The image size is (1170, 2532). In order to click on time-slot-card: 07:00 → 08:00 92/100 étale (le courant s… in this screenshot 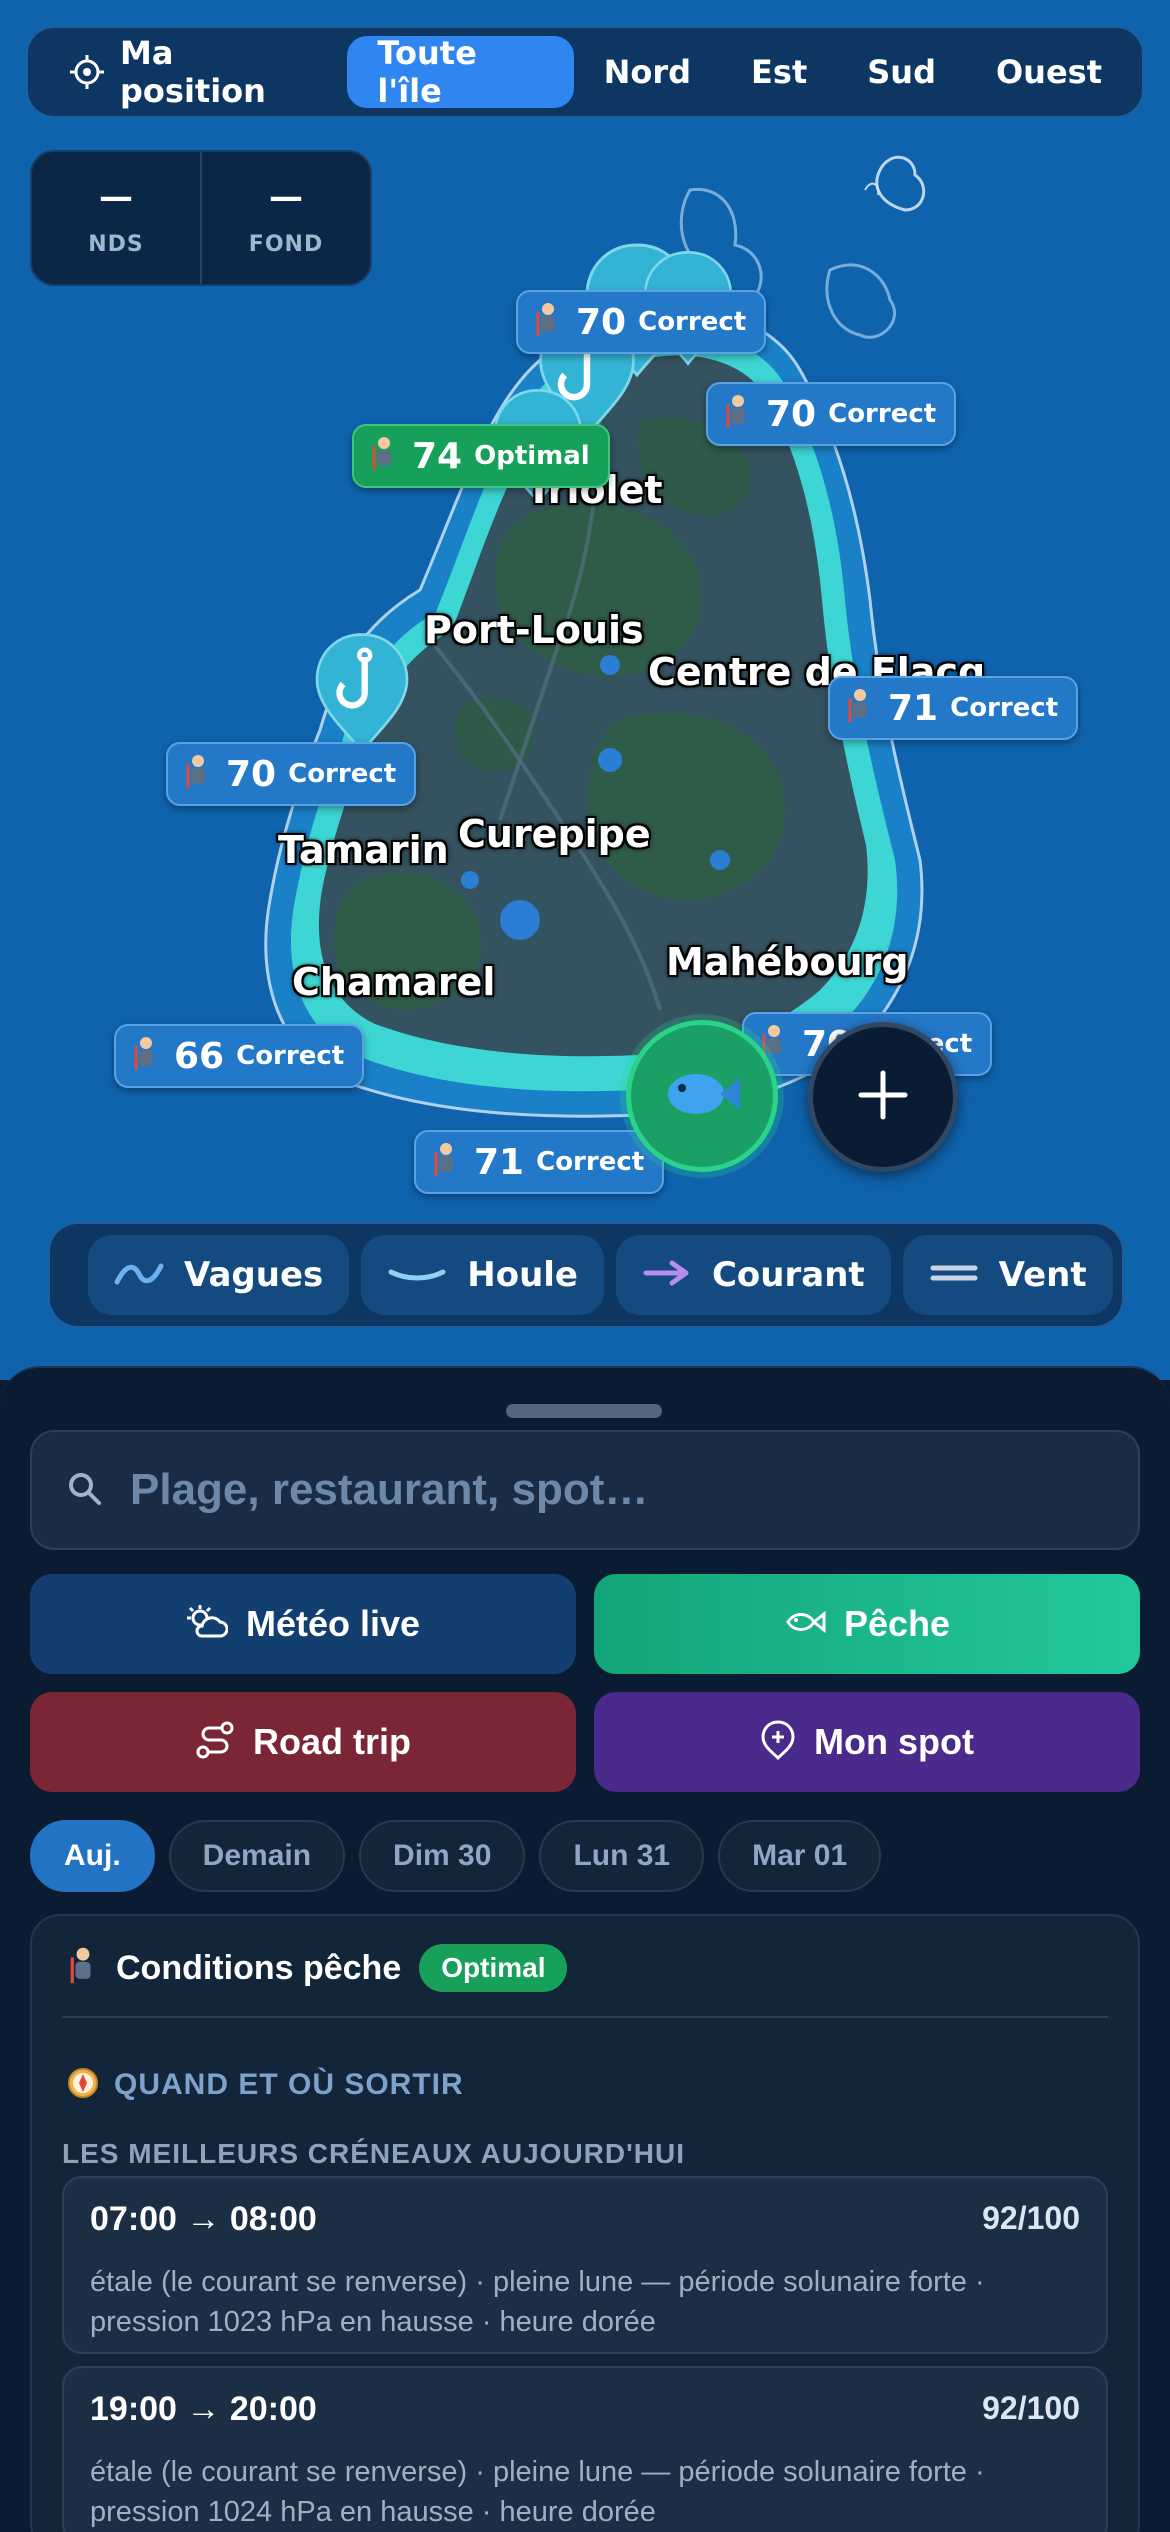, I will do `click(585, 2265)`.